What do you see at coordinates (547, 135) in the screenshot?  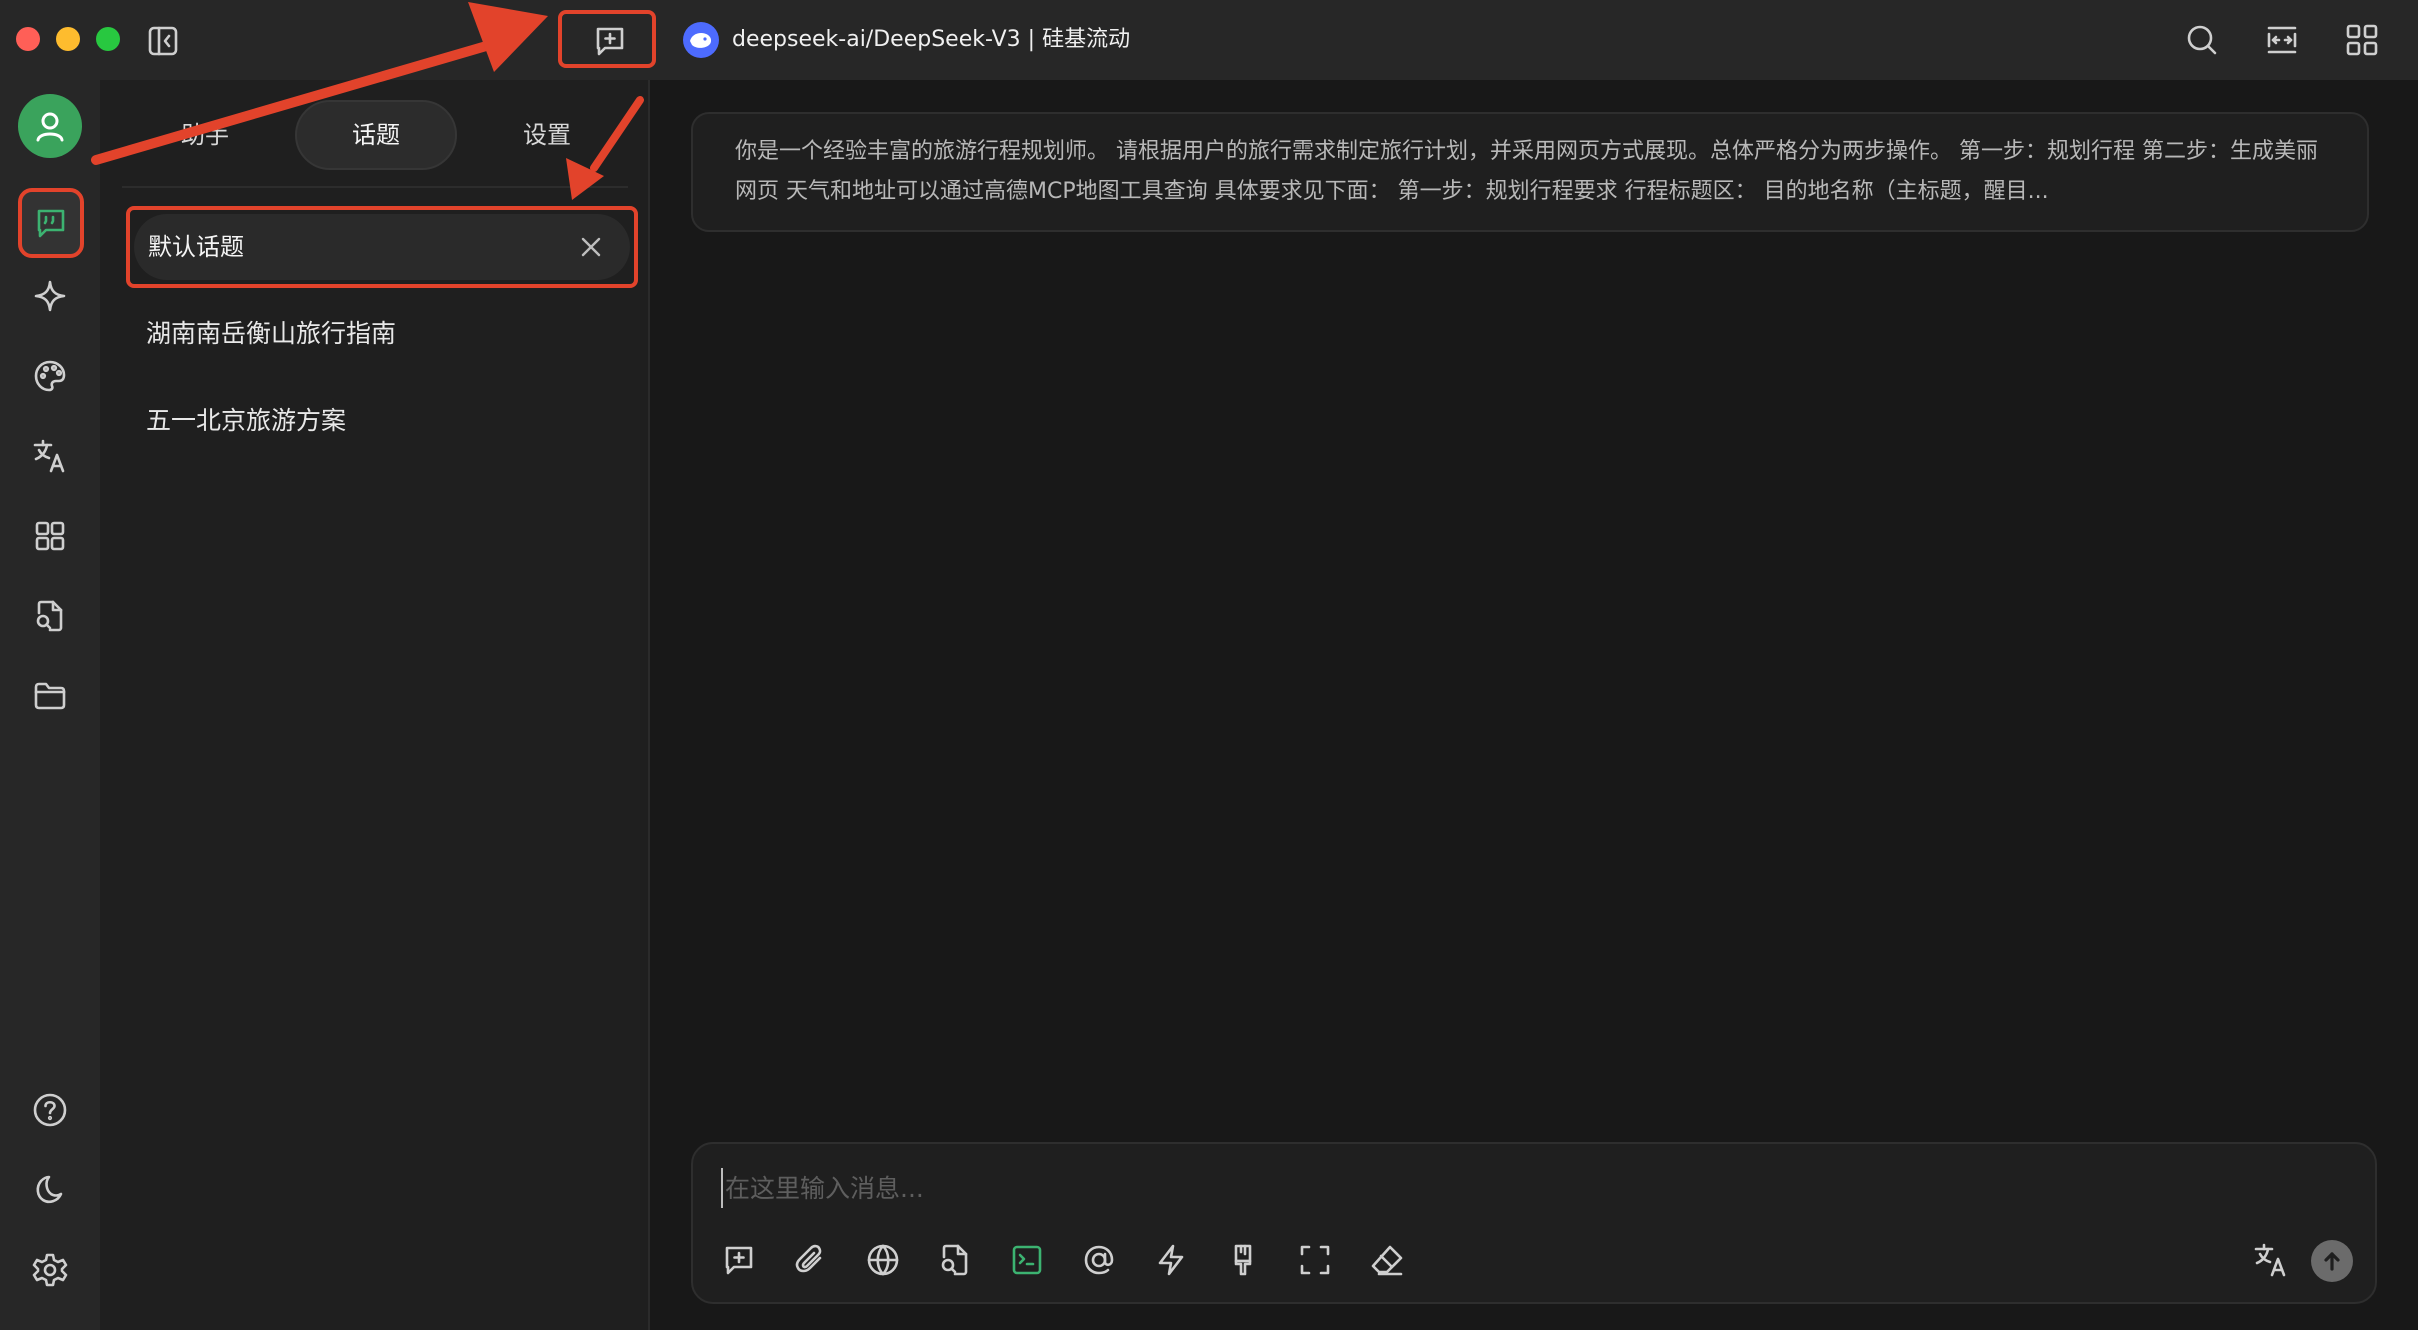 I see `tab-settings: 设置` at bounding box center [547, 135].